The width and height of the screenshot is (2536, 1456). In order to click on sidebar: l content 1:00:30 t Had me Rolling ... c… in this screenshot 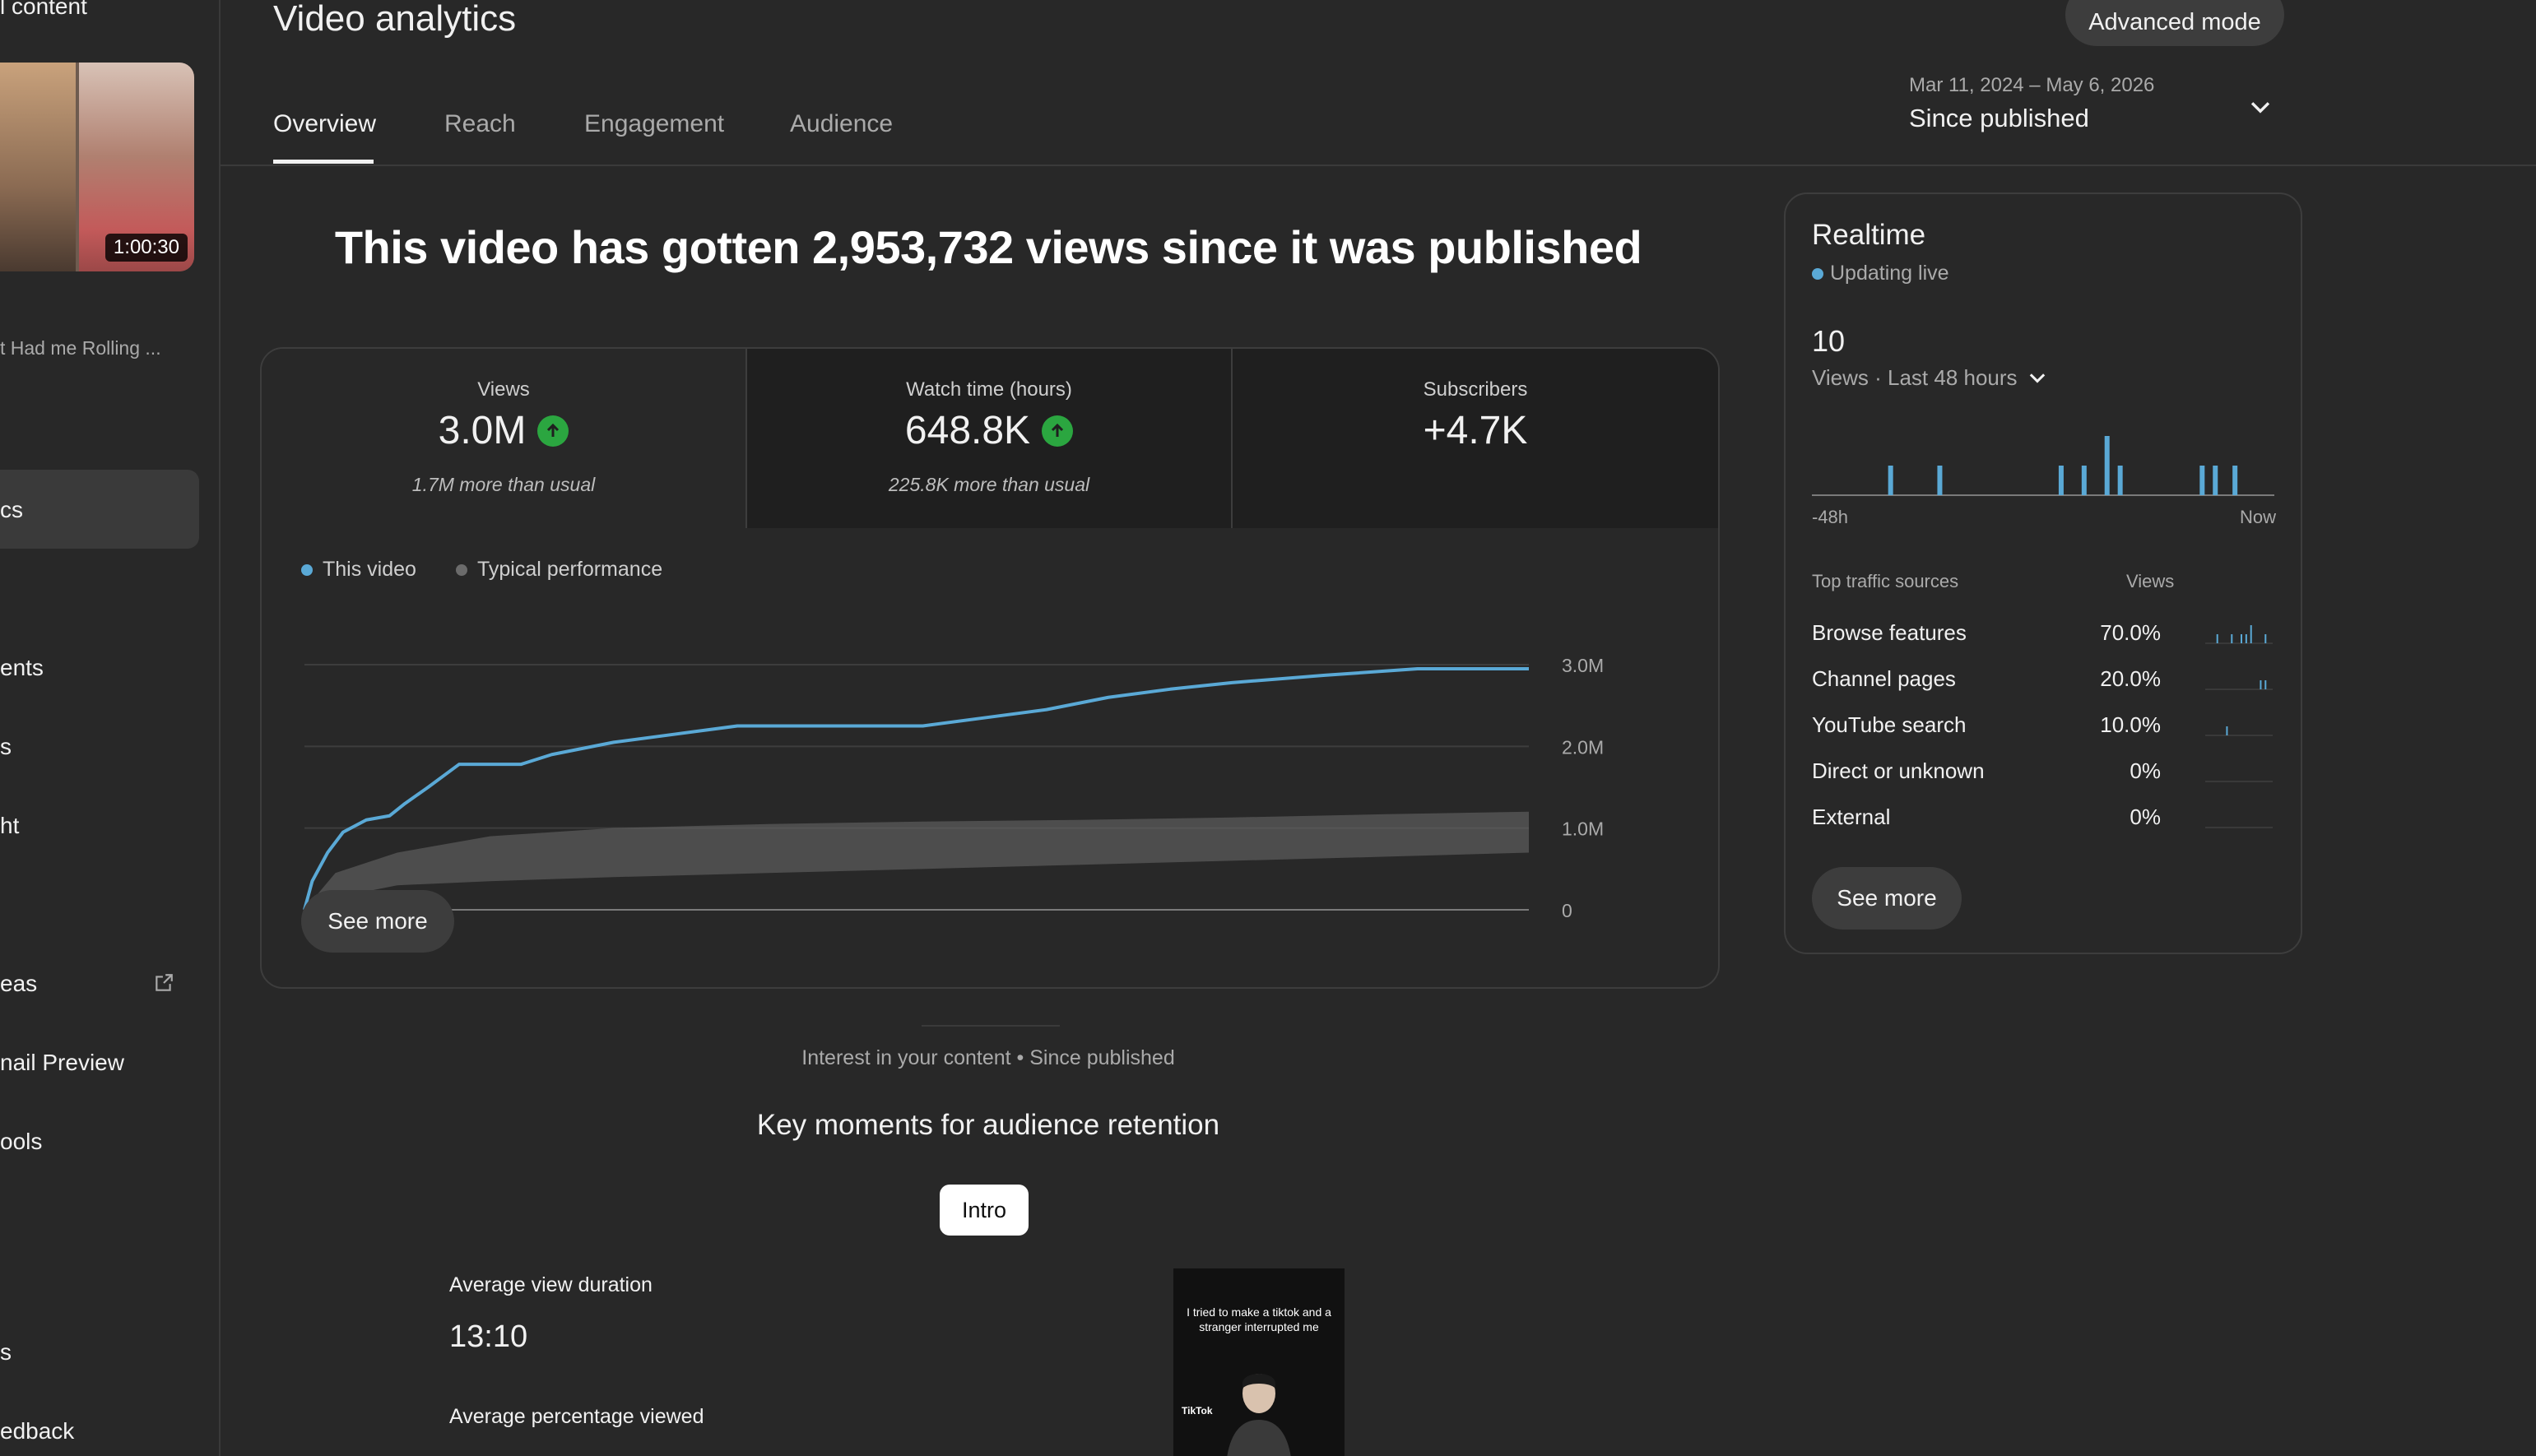, I will do `click(111, 728)`.